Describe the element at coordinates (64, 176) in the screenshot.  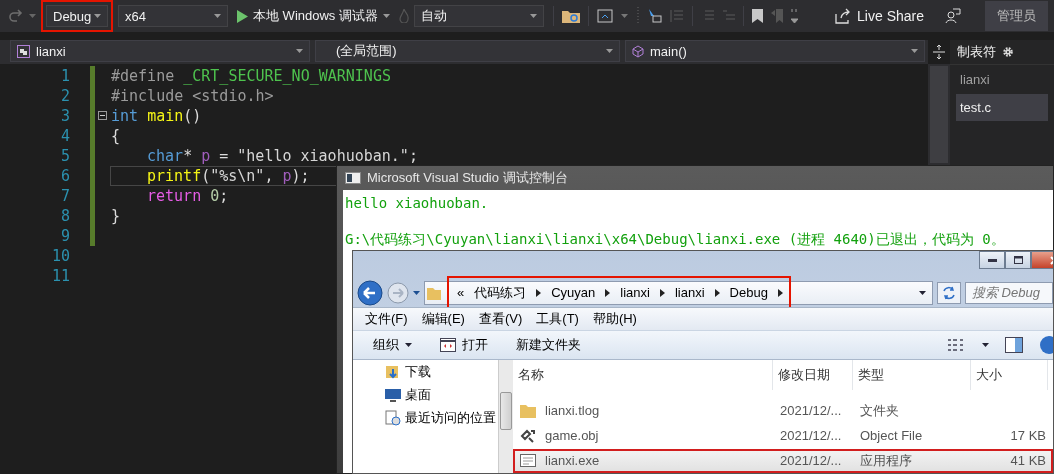
I see `line-number: 6` at that location.